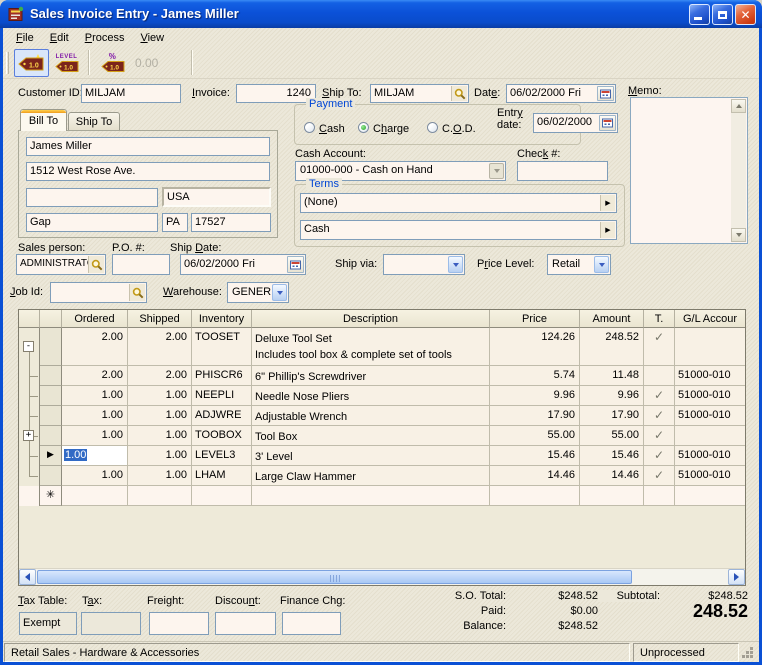  I want to click on cell-price: 17.90, so click(535, 416).